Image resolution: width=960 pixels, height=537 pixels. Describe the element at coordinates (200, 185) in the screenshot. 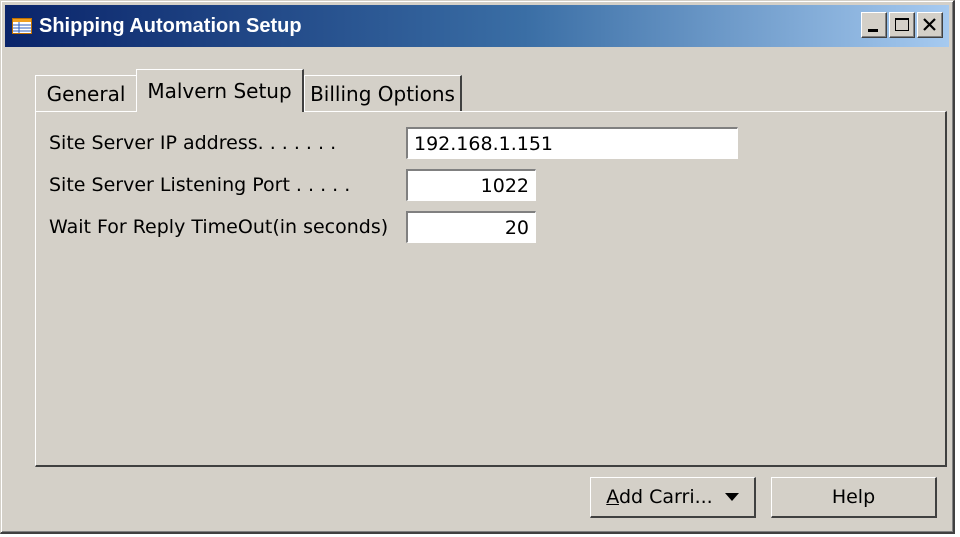

I see `site-server-port-label: Site Server Listening Port . . . . .` at that location.